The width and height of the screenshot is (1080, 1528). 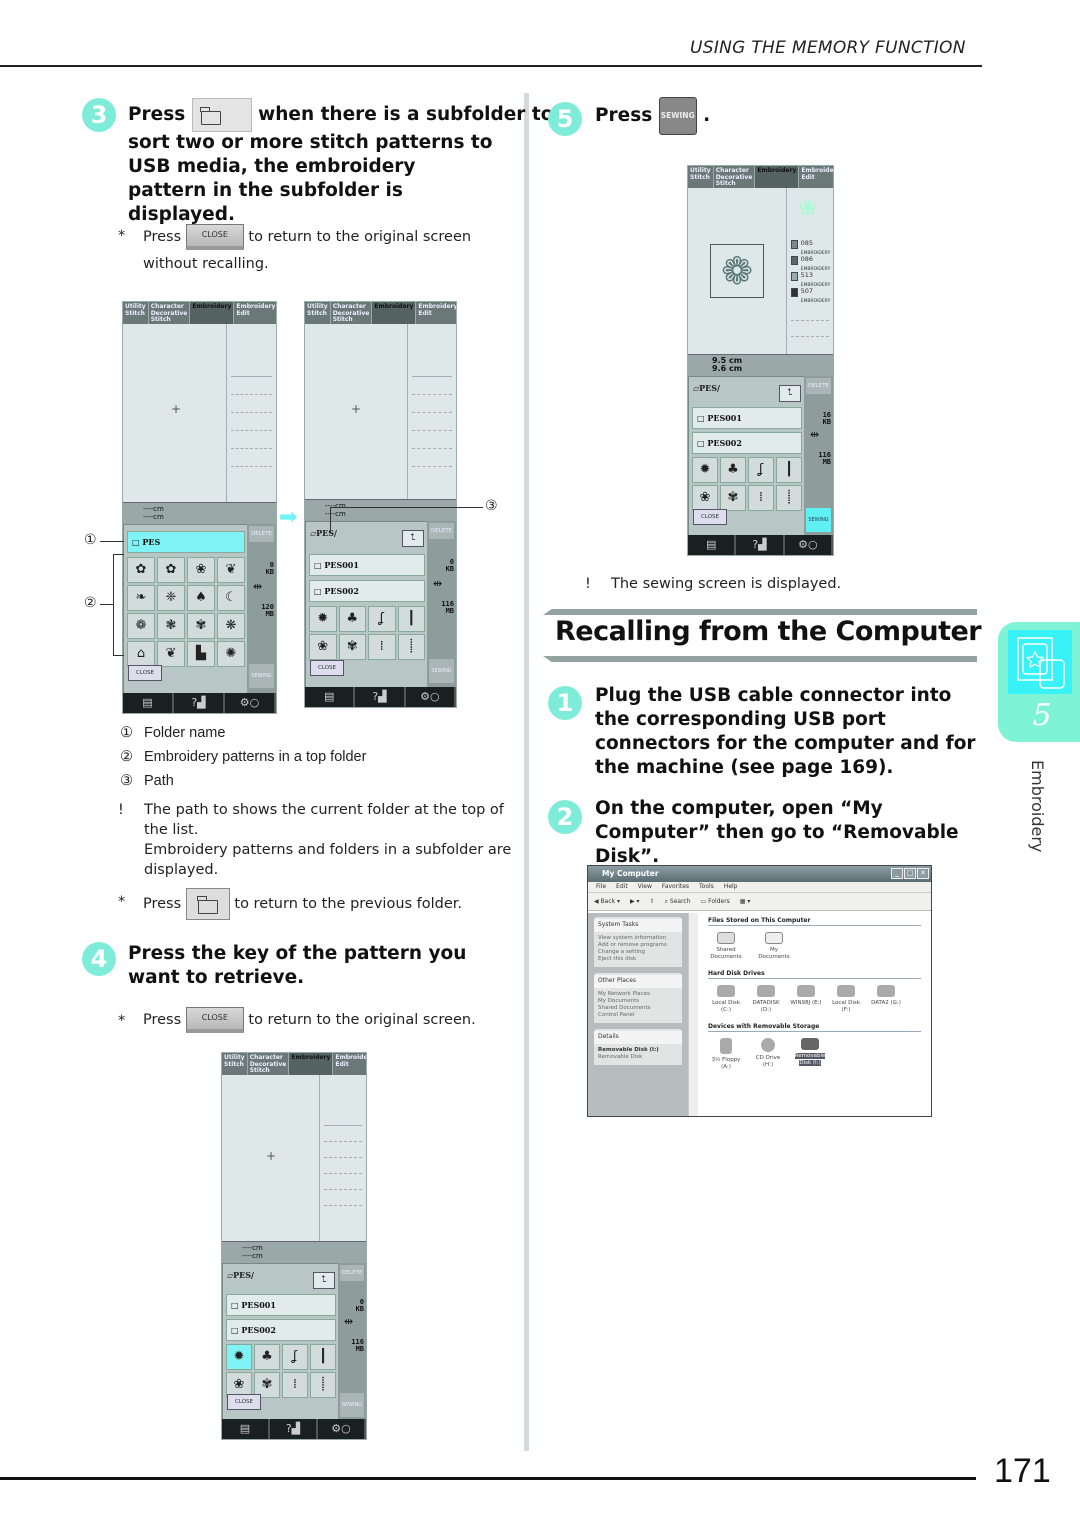 I want to click on place-shared-documents: Shared Documents, so click(x=638, y=1008).